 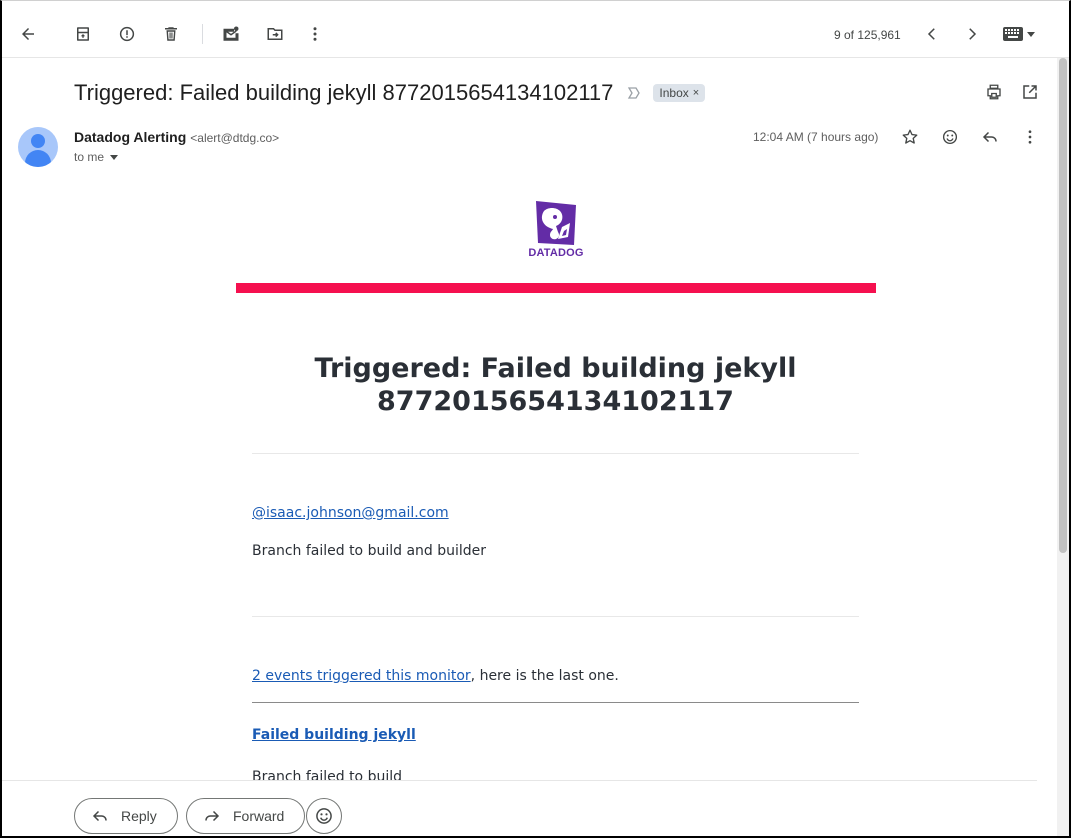 I want to click on toolbar-separator, so click(x=202, y=34).